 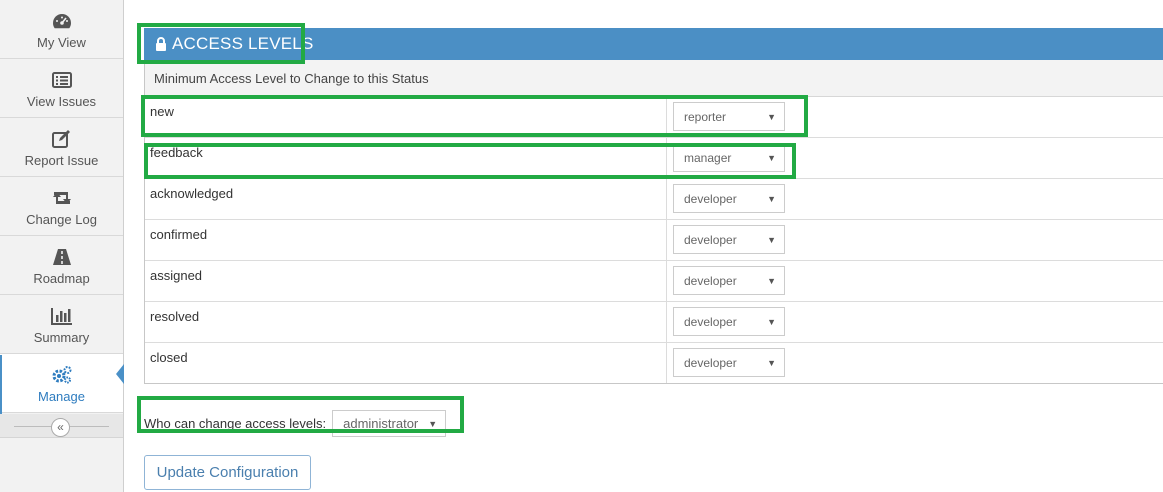 I want to click on sidebar-item-change-log: Change Log, so click(x=61, y=206).